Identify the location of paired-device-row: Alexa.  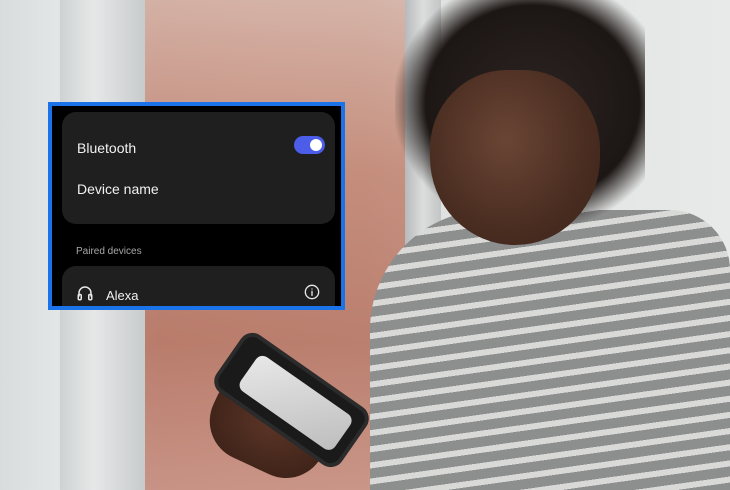
(198, 286).